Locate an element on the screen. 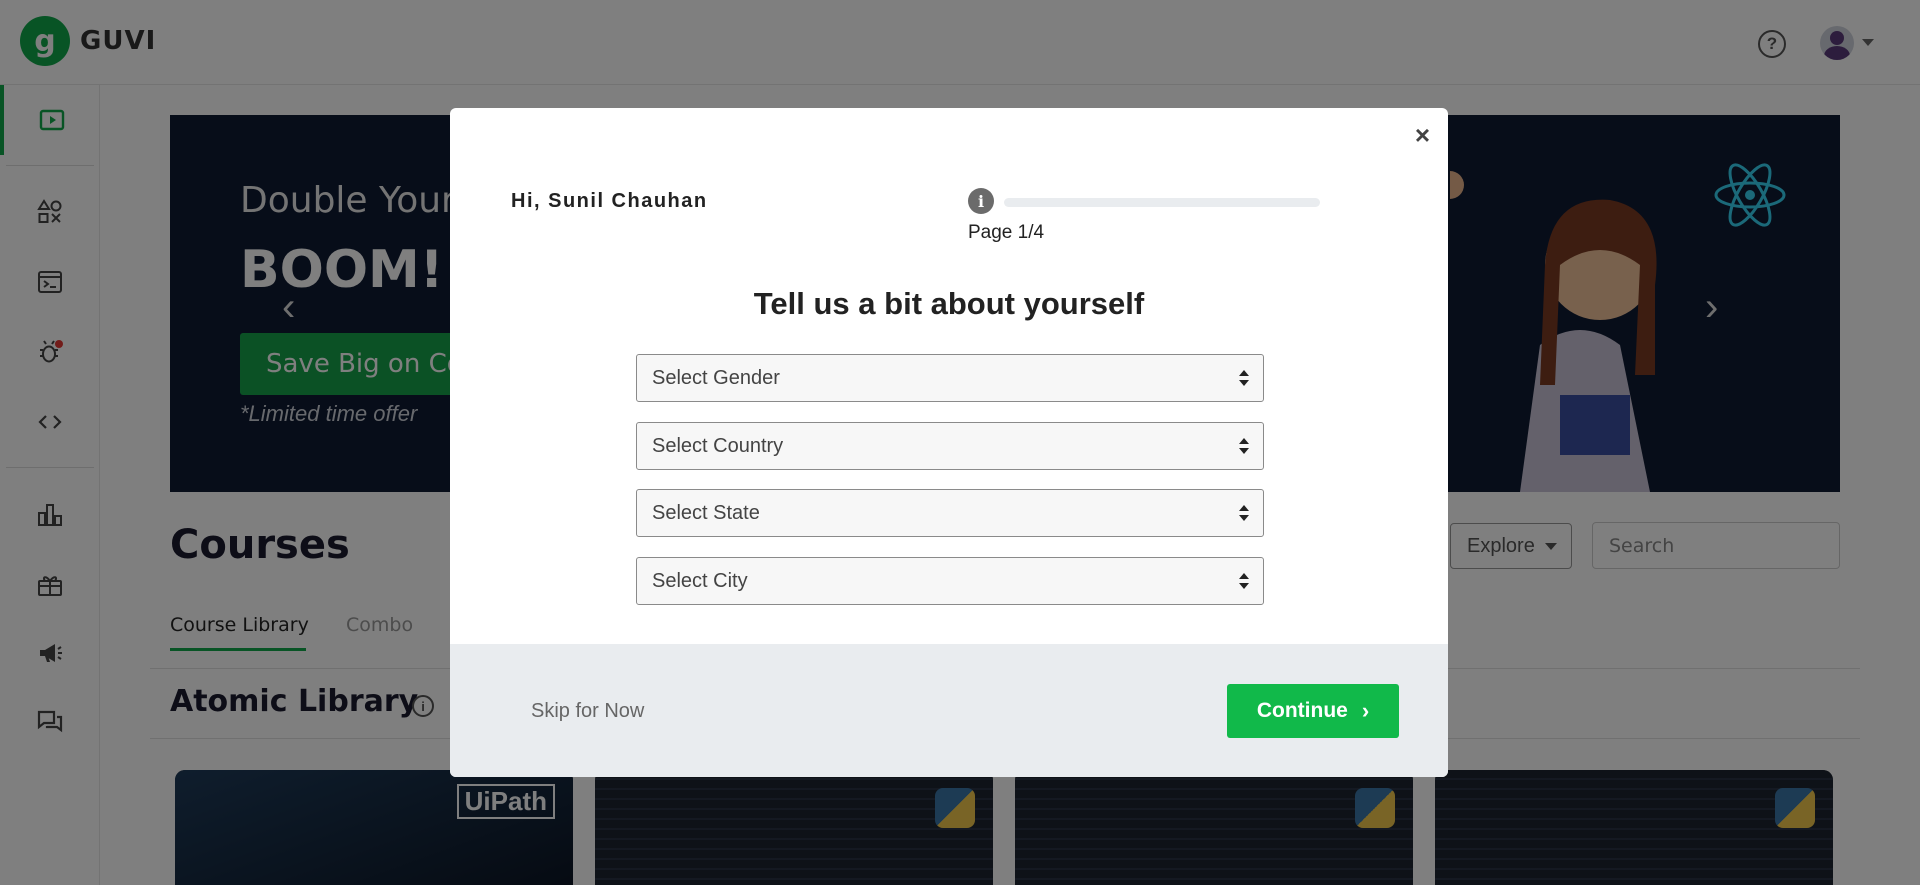  page-indicator: Page 1/4 is located at coordinates (1006, 232).